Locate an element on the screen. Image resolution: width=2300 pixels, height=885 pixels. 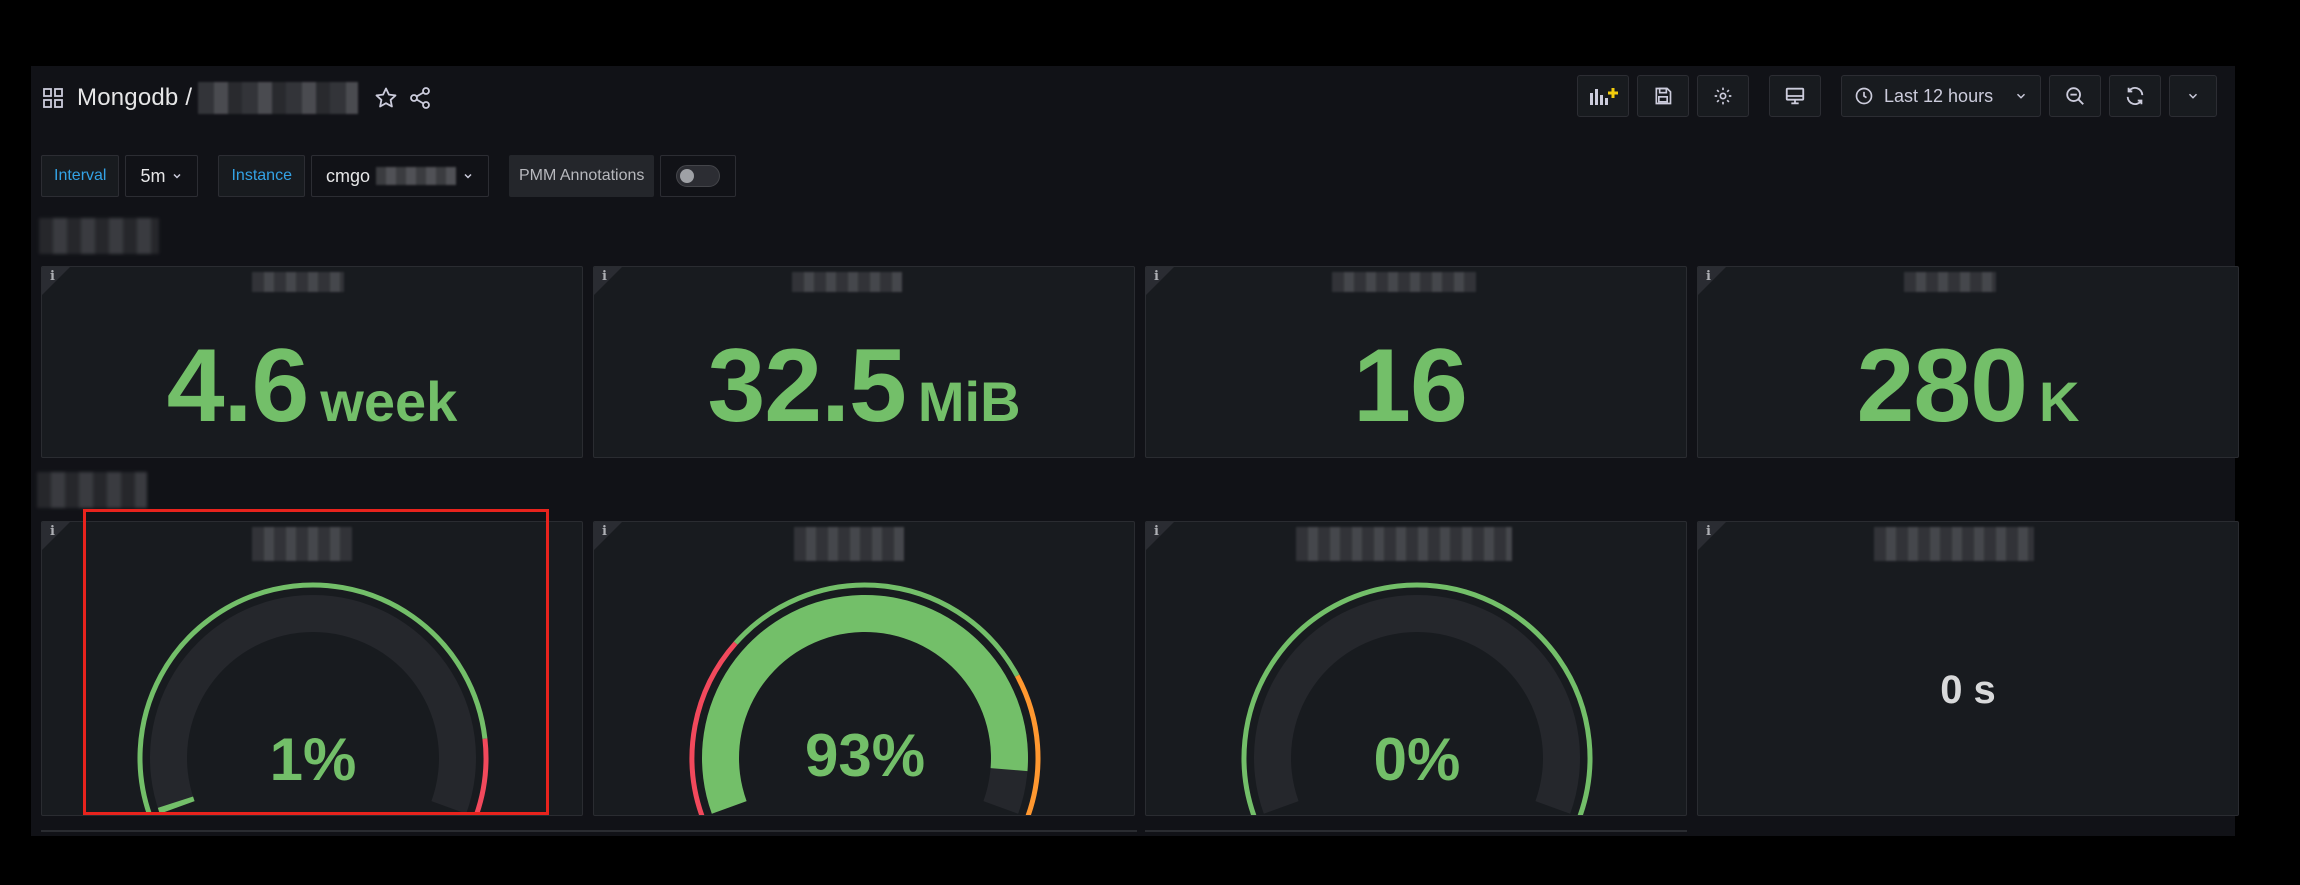
gauge: 93% is located at coordinates (865, 698).